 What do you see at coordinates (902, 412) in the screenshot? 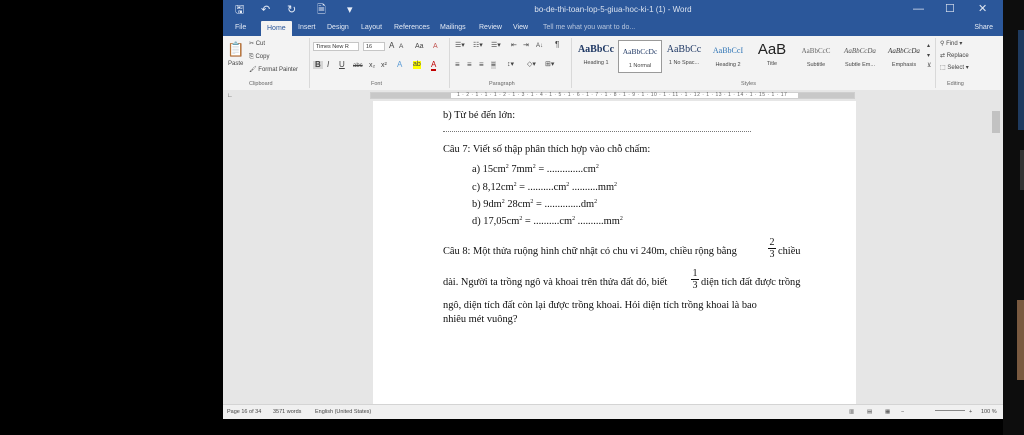
I see `zoom-out-button: −` at bounding box center [902, 412].